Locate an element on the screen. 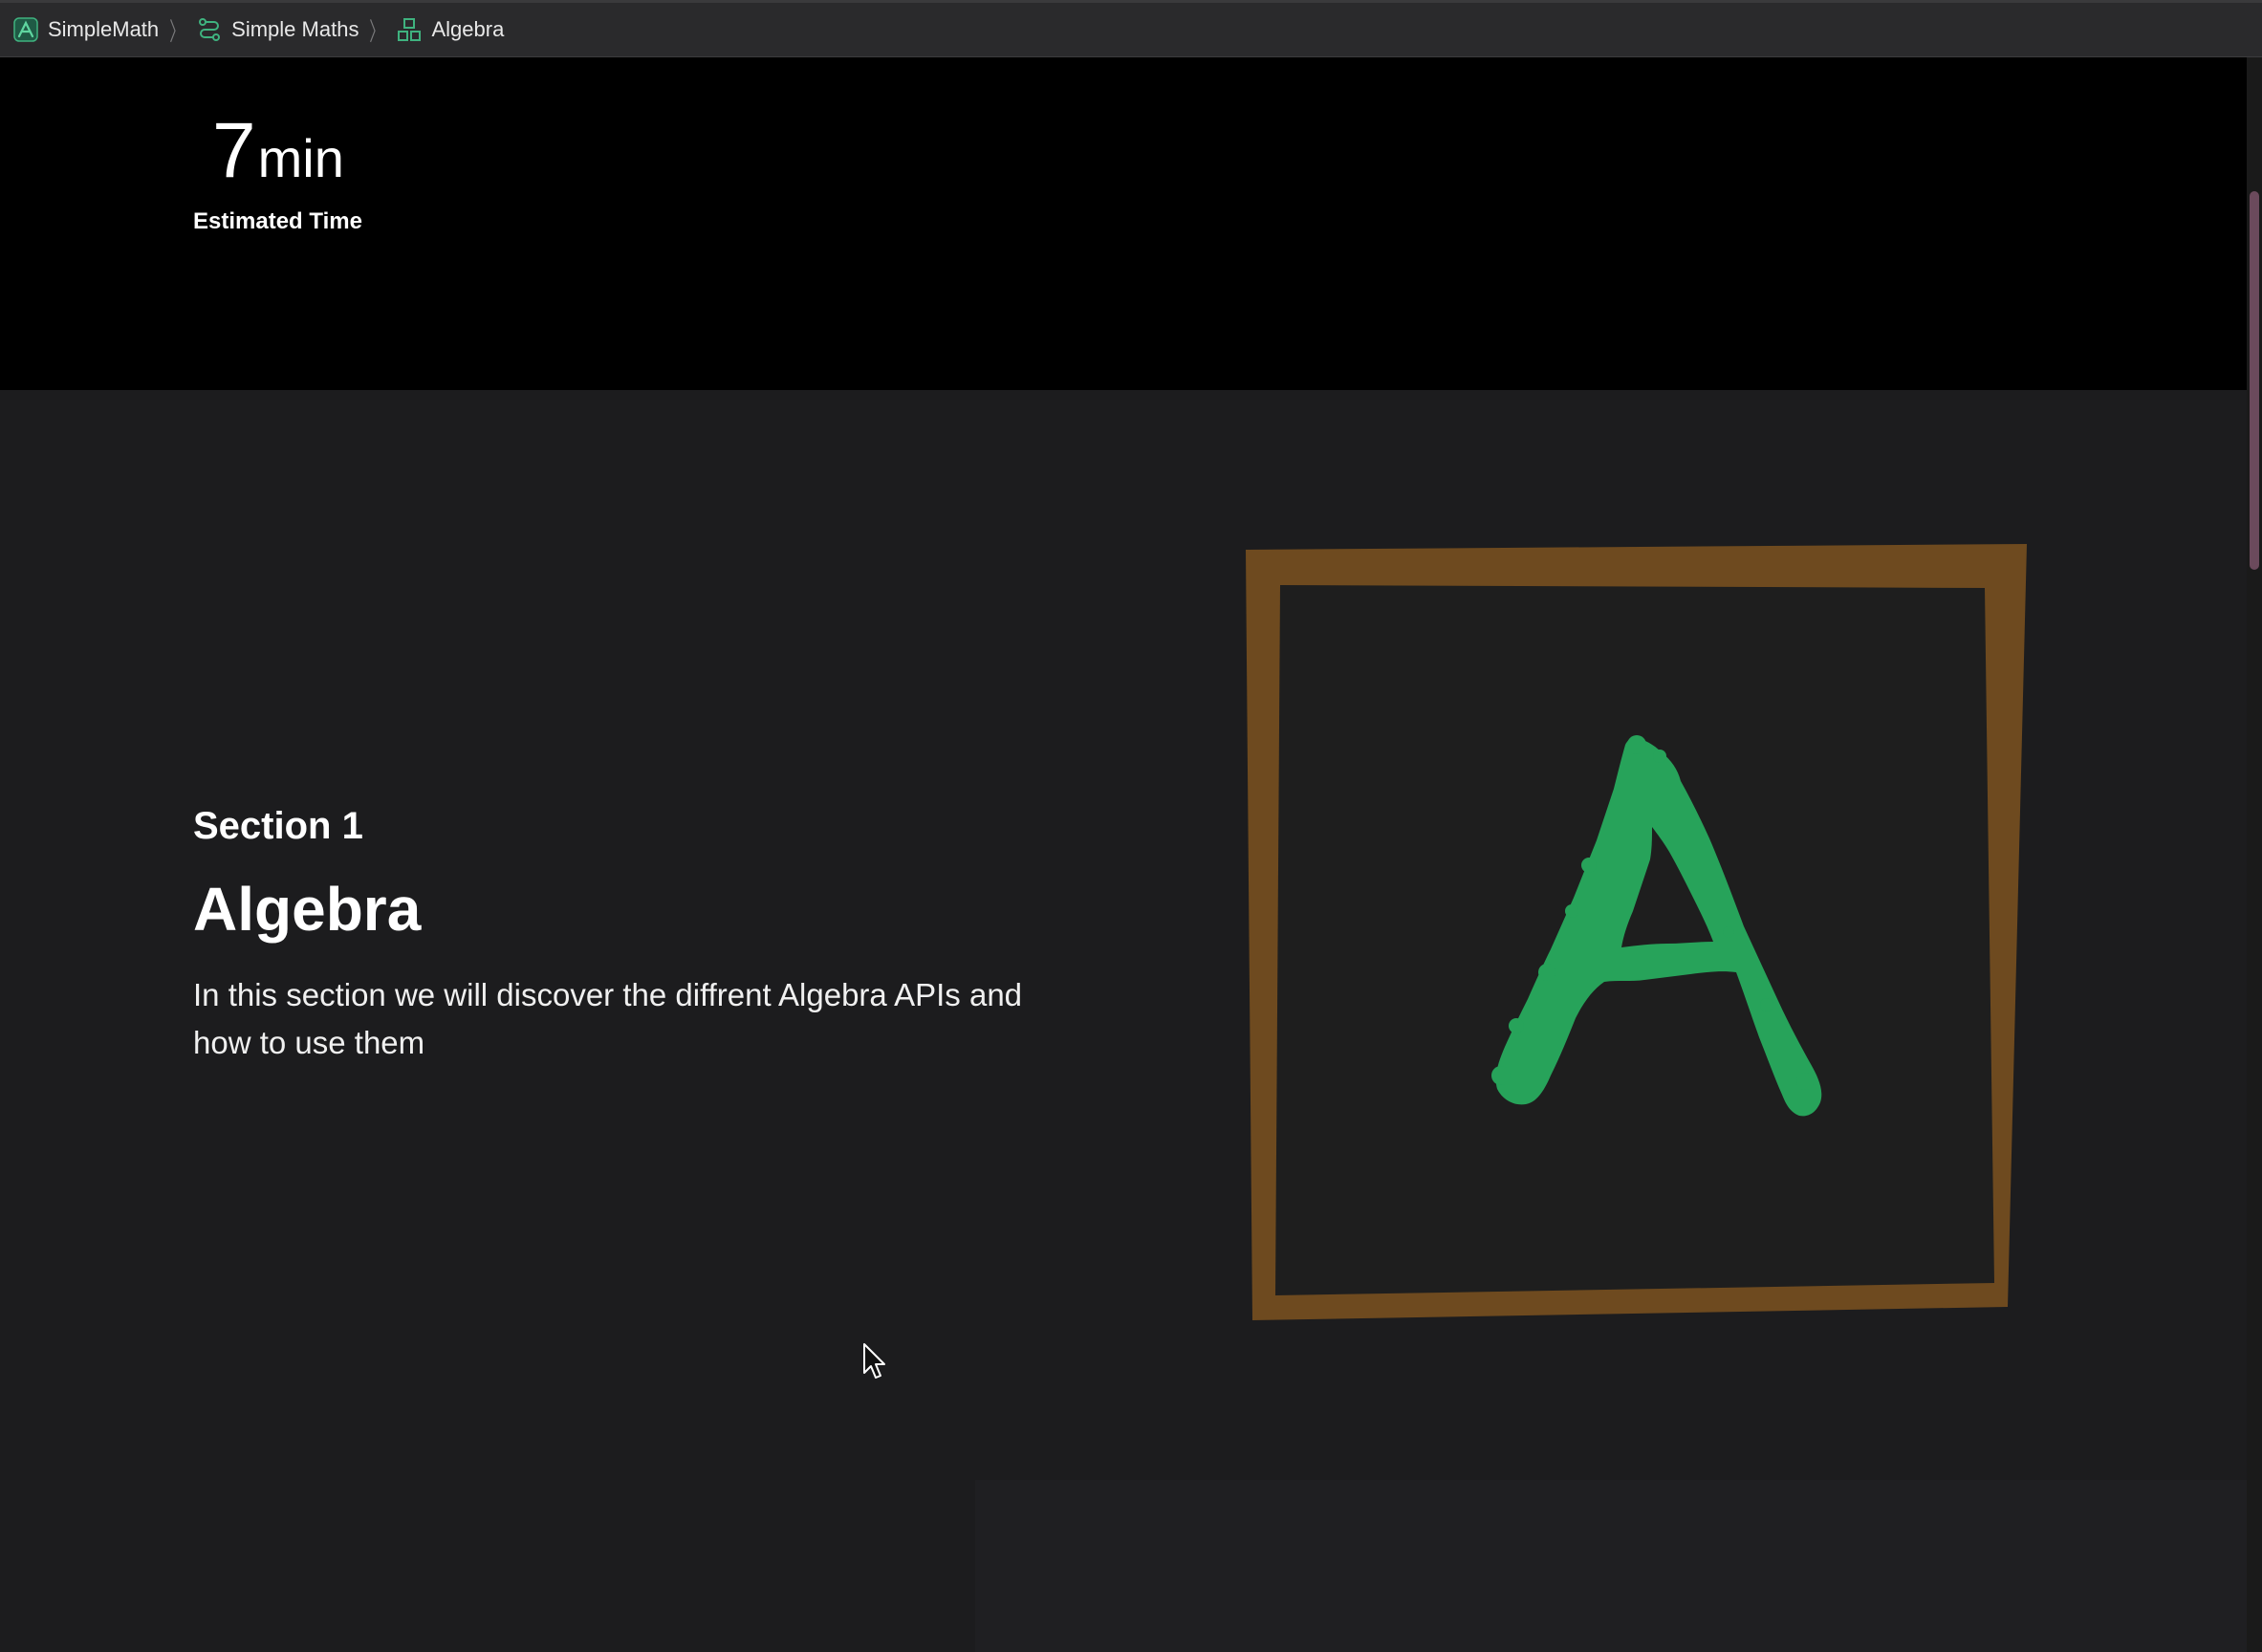 This screenshot has height=1652, width=2262. estimated-time-value: 7min is located at coordinates (278, 151).